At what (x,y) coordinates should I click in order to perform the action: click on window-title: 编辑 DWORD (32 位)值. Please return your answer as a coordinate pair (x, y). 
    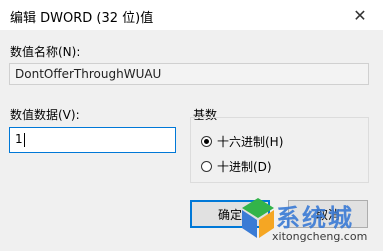
    Looking at the image, I should click on (82, 18).